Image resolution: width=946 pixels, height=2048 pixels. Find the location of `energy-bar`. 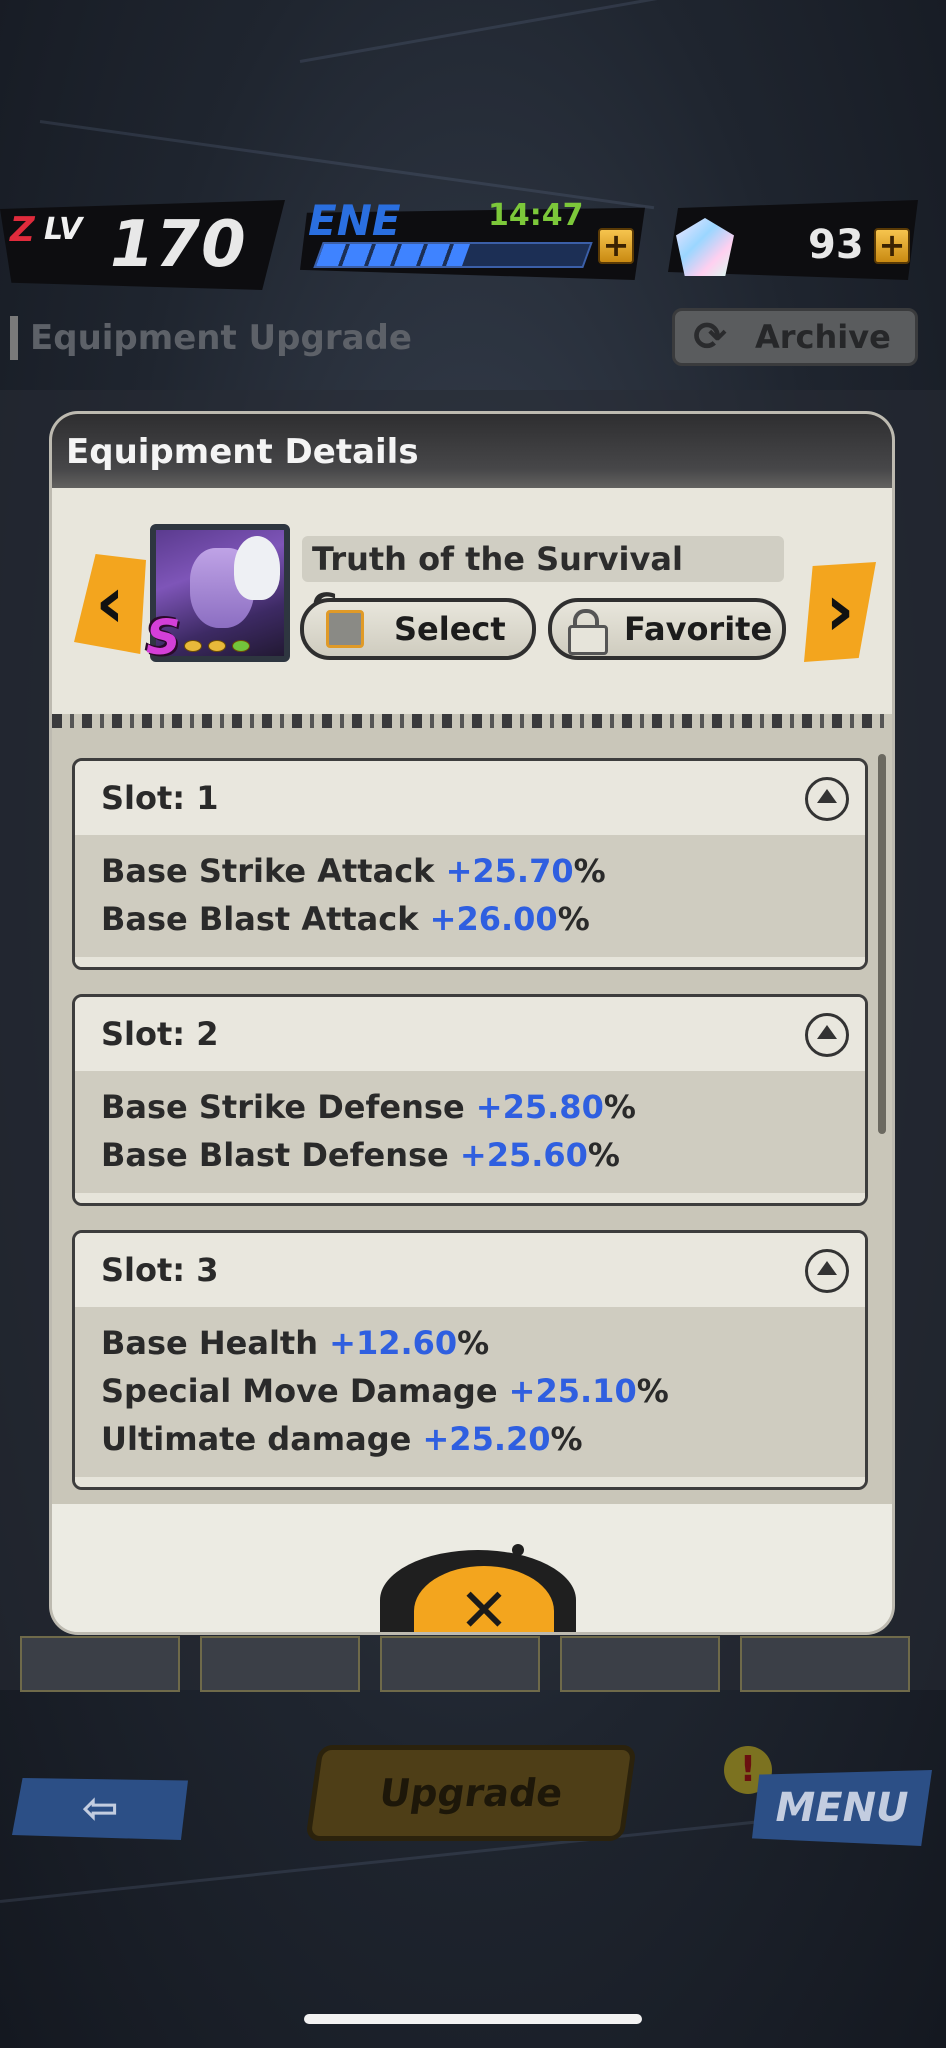

energy-bar is located at coordinates (453, 255).